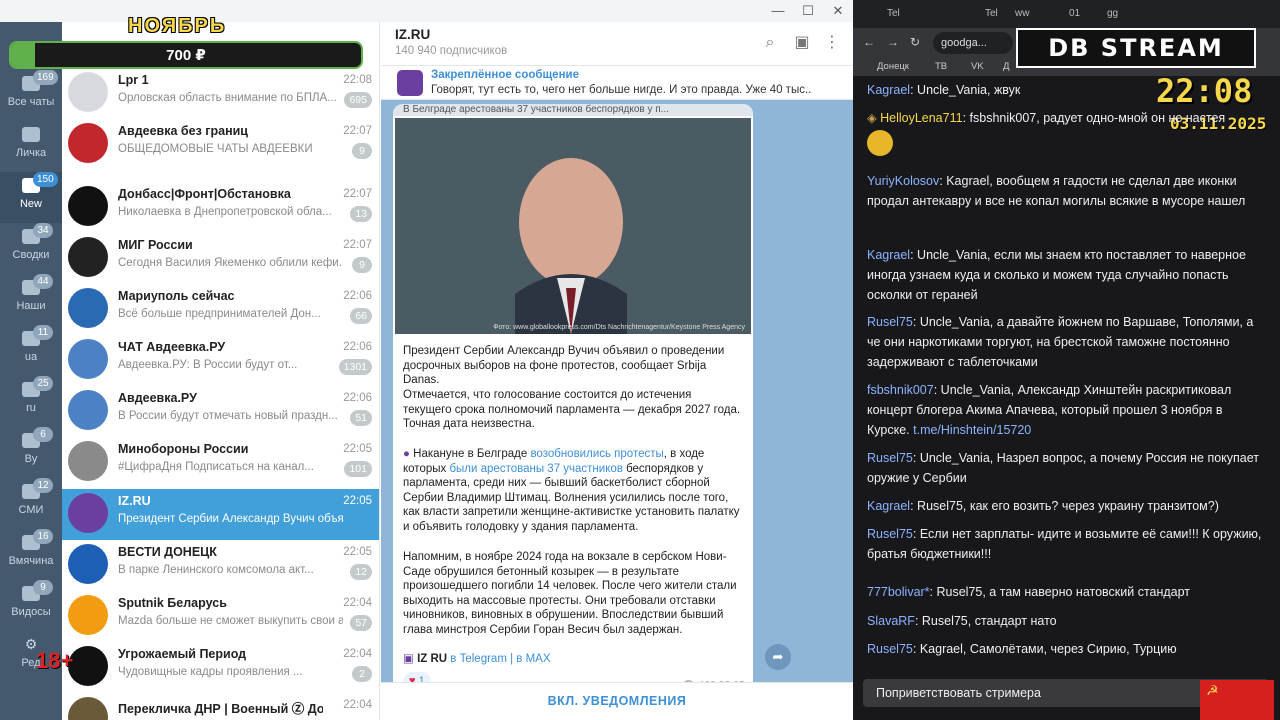 This screenshot has width=1280, height=720. I want to click on folder-by: 6 By, so click(31, 452).